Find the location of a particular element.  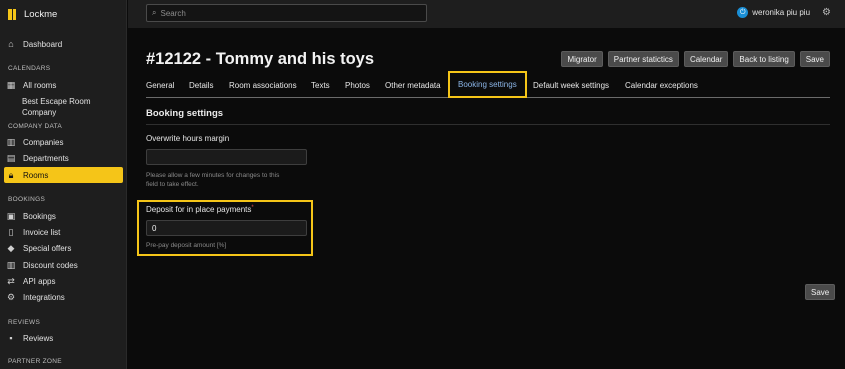

sidebar-item-integrations: ⚙ Integrations is located at coordinates (63, 297).